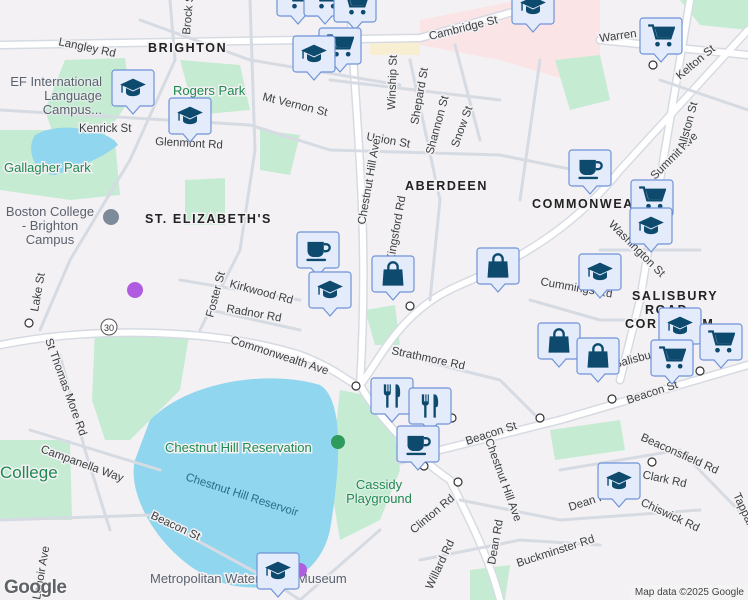 This screenshot has width=748, height=600. What do you see at coordinates (430, 410) in the screenshot?
I see `restaurant-marker` at bounding box center [430, 410].